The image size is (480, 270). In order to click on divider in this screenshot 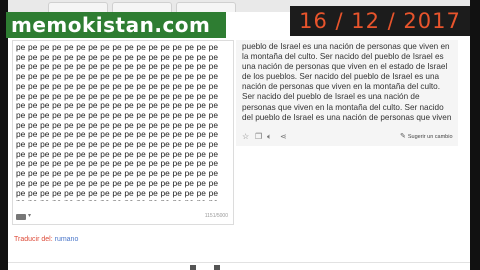, I will do `click(239, 262)`.